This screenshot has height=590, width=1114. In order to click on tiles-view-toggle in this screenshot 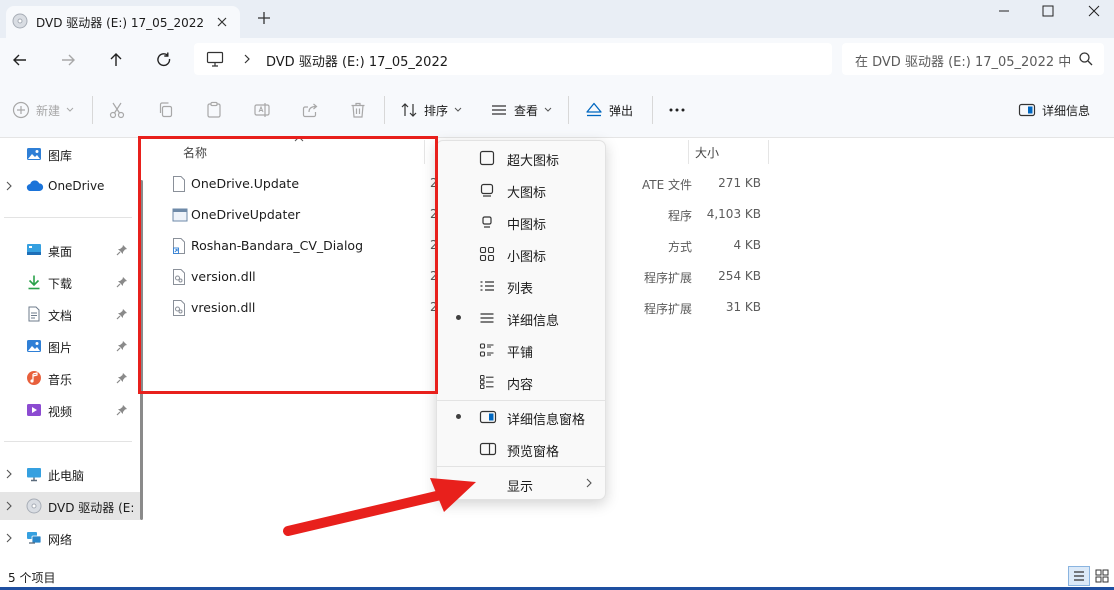, I will do `click(1102, 576)`.